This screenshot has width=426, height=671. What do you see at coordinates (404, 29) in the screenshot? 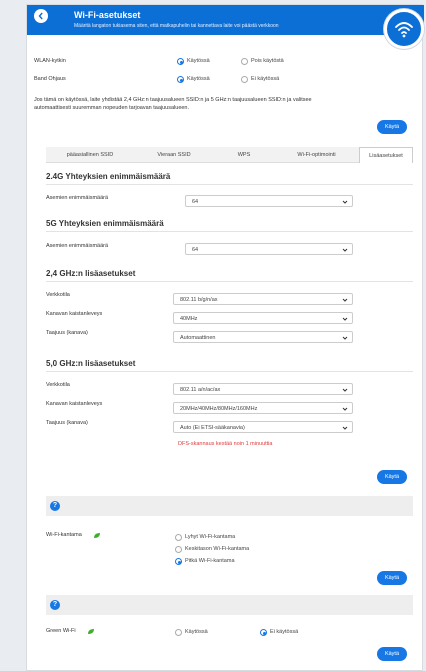
I see `wifi-icon` at bounding box center [404, 29].